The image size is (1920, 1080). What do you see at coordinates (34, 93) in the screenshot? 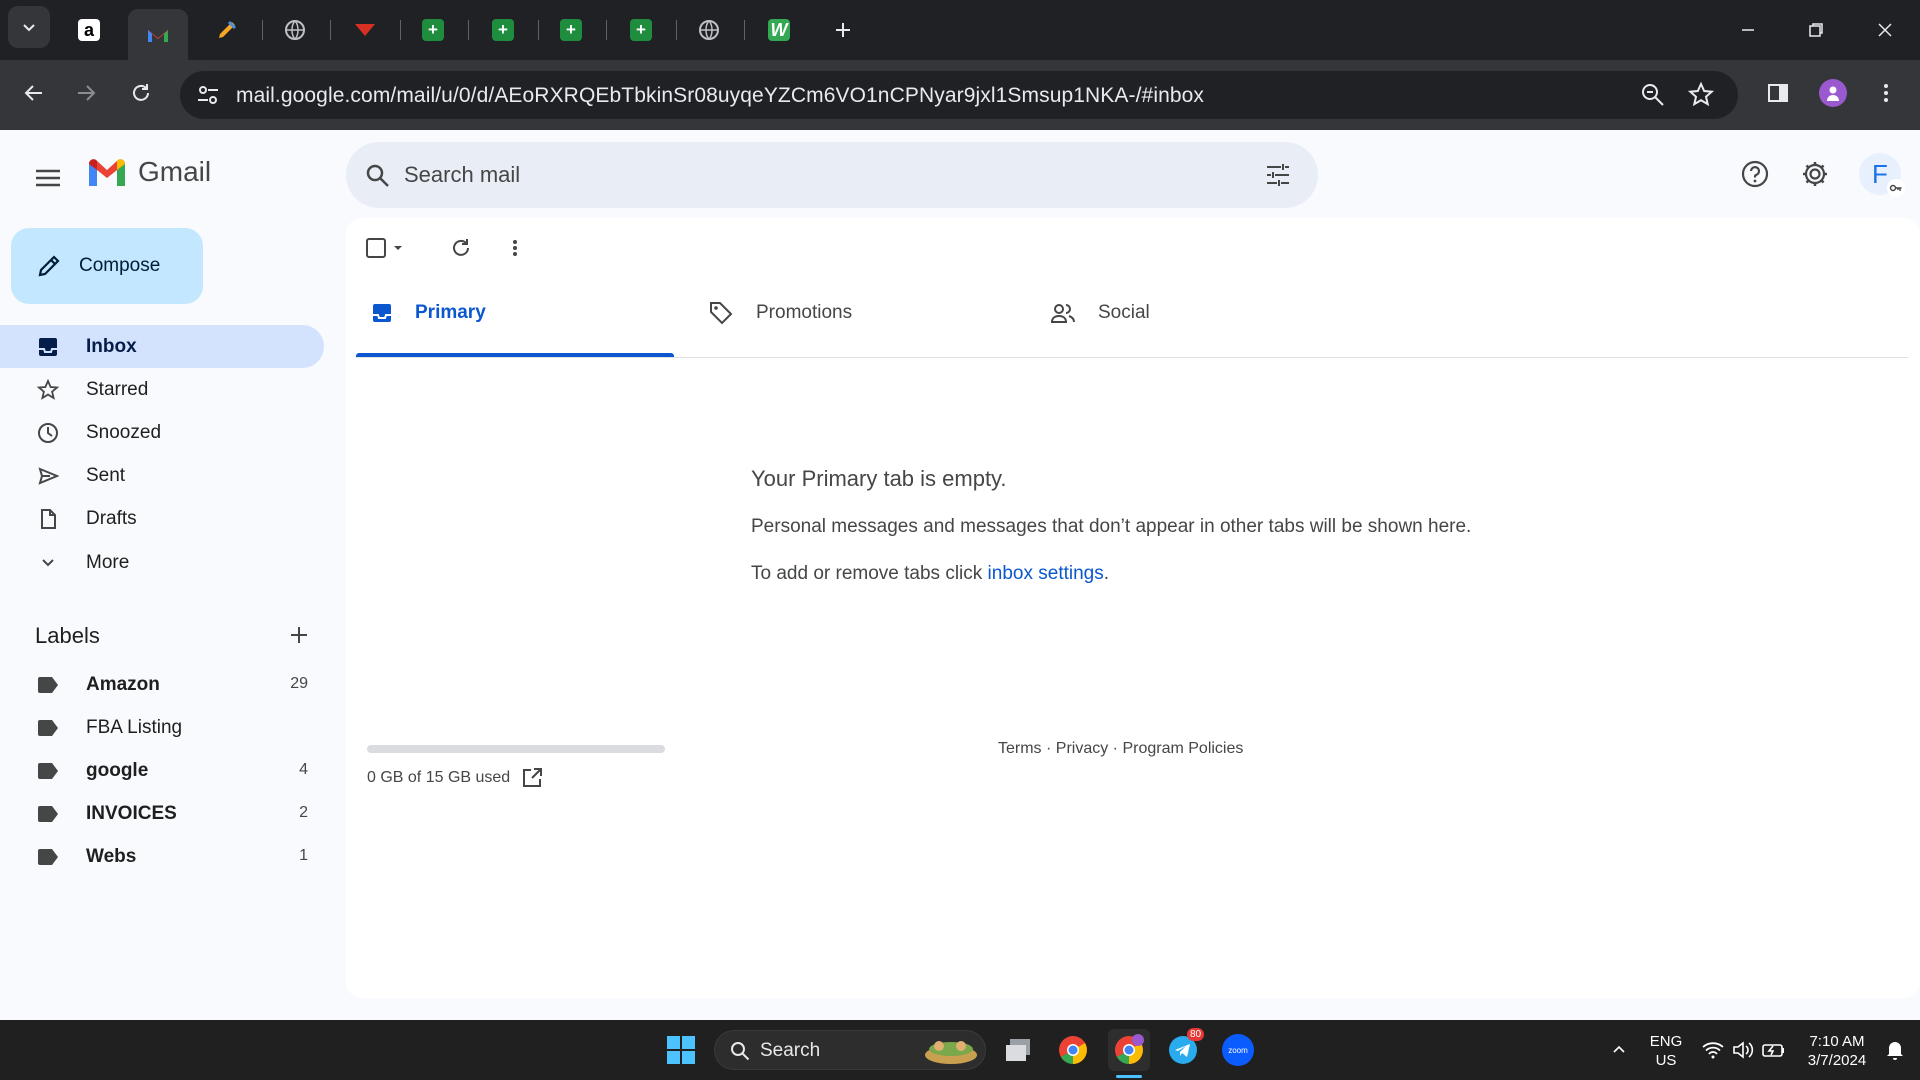
I see `back-button` at bounding box center [34, 93].